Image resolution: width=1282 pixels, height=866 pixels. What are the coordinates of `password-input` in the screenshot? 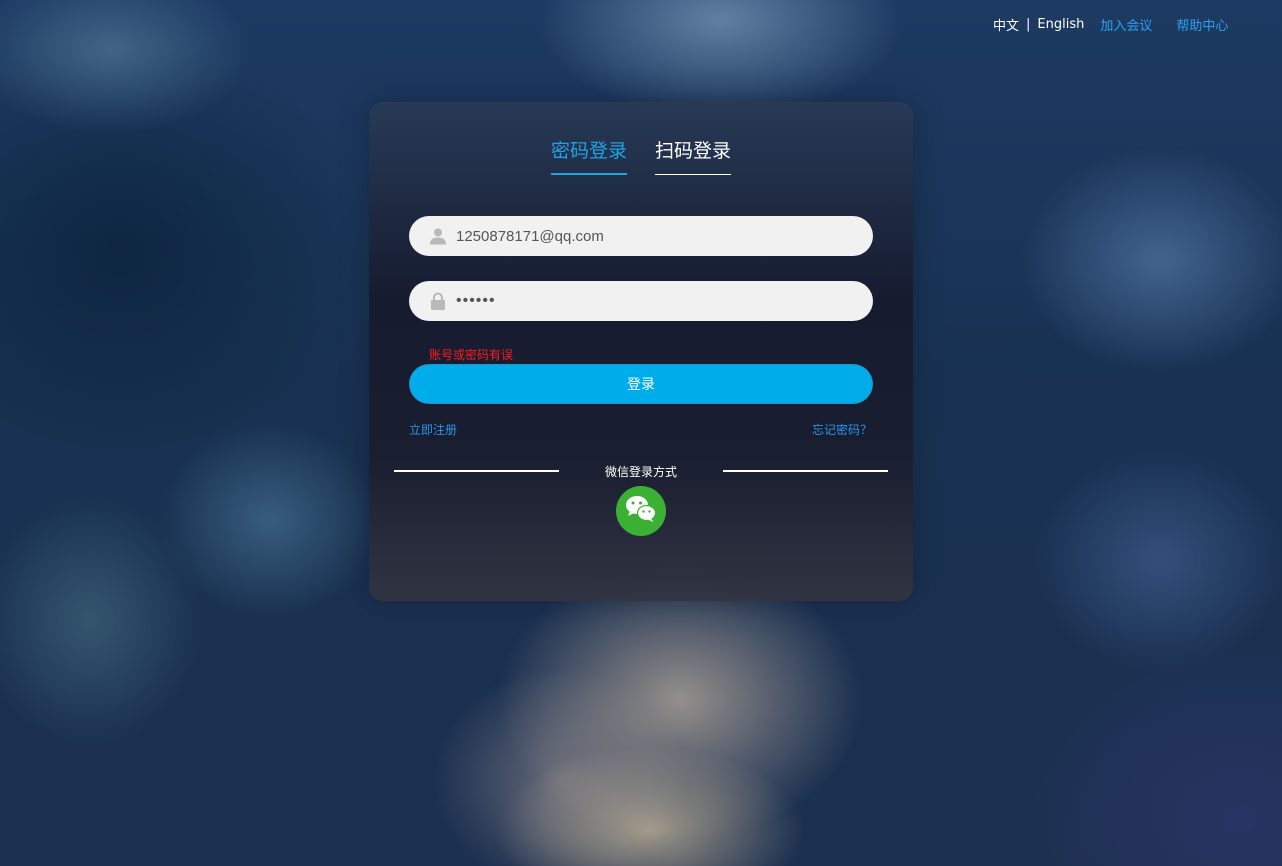 It's located at (656, 301).